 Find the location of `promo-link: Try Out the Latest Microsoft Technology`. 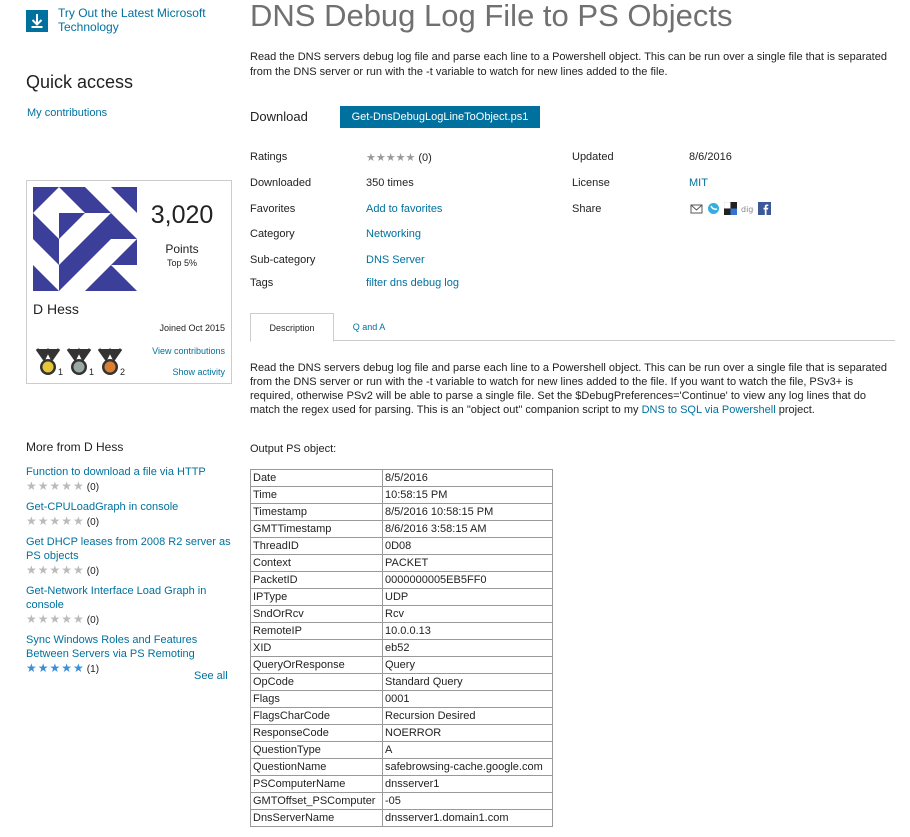

promo-link: Try Out the Latest Microsoft Technology is located at coordinates (132, 20).